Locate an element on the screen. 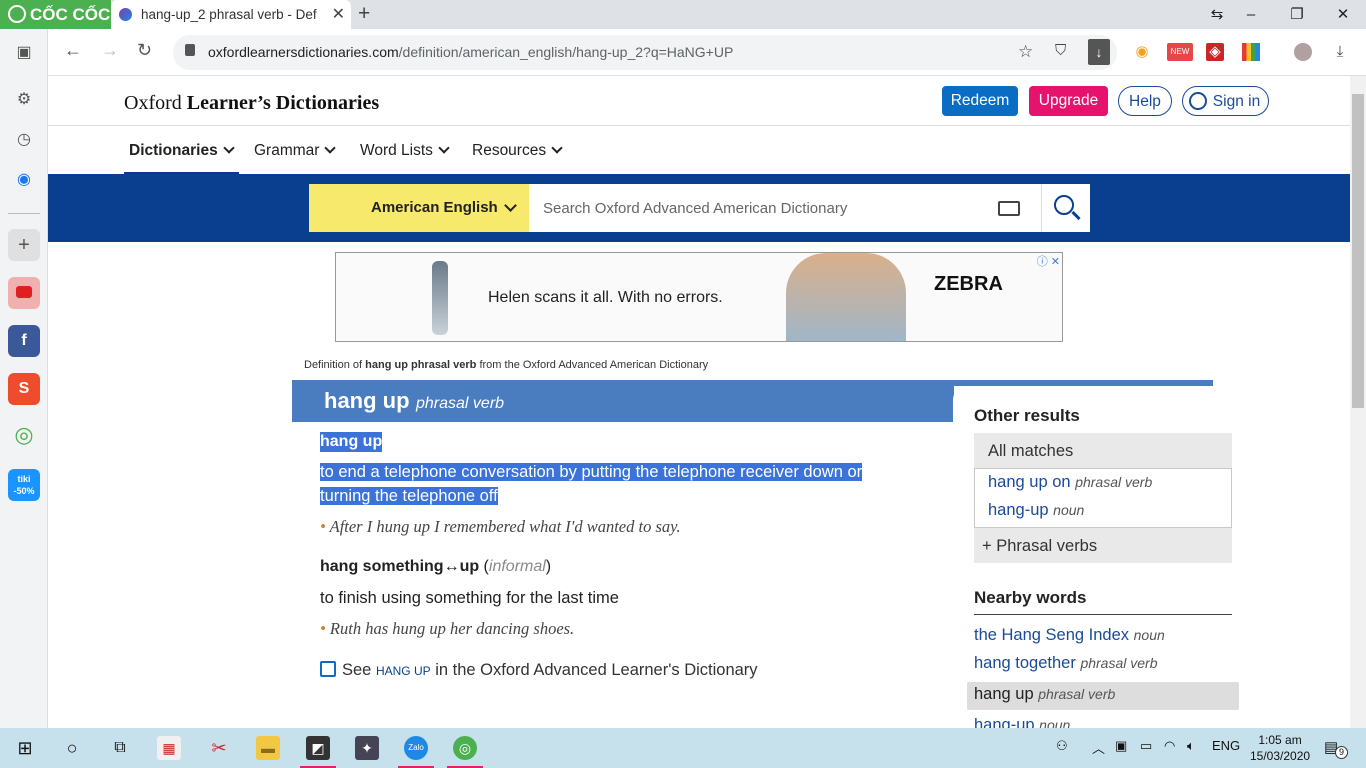 The image size is (1366, 768). ad-close-icon: ⓘ ✕ is located at coordinates (1048, 261).